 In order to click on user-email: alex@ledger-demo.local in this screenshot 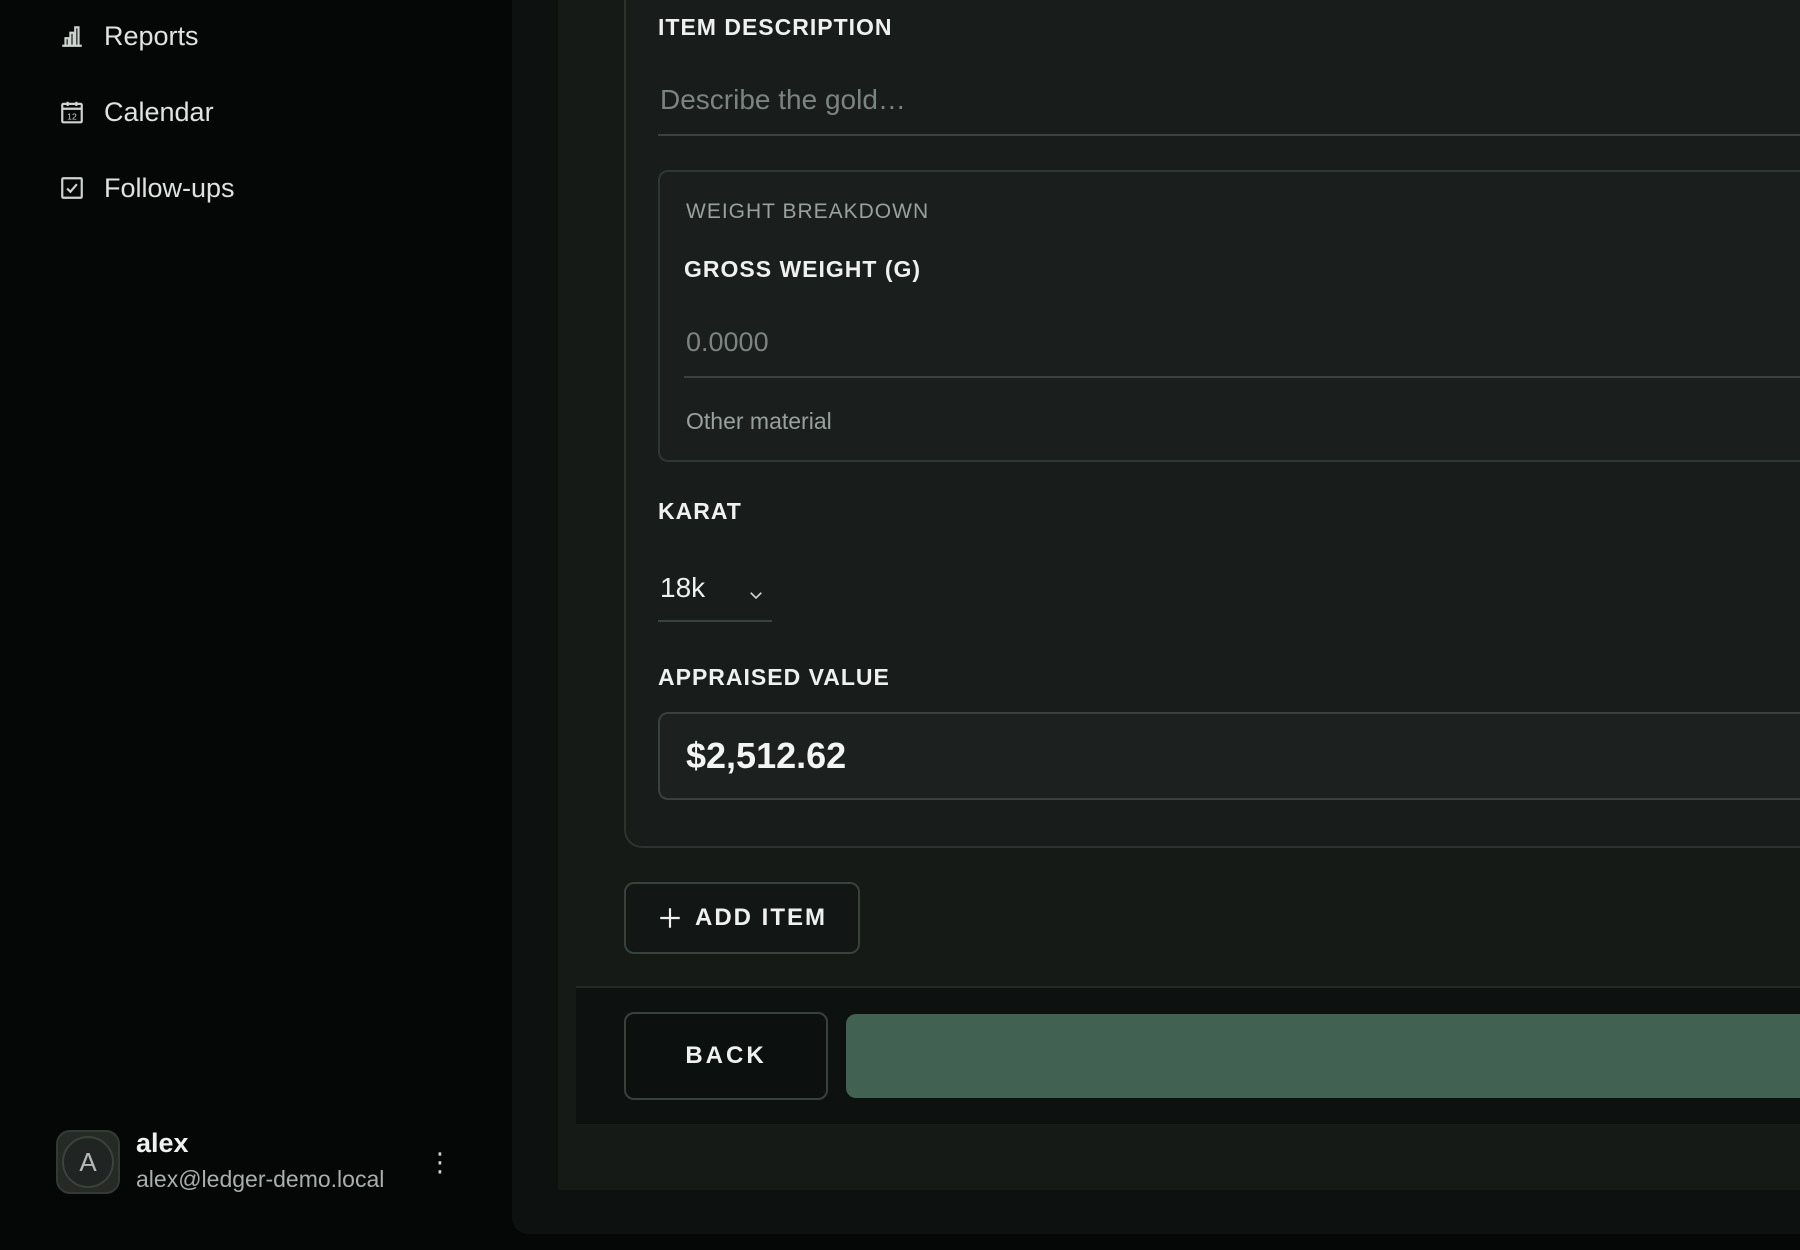, I will do `click(260, 1179)`.